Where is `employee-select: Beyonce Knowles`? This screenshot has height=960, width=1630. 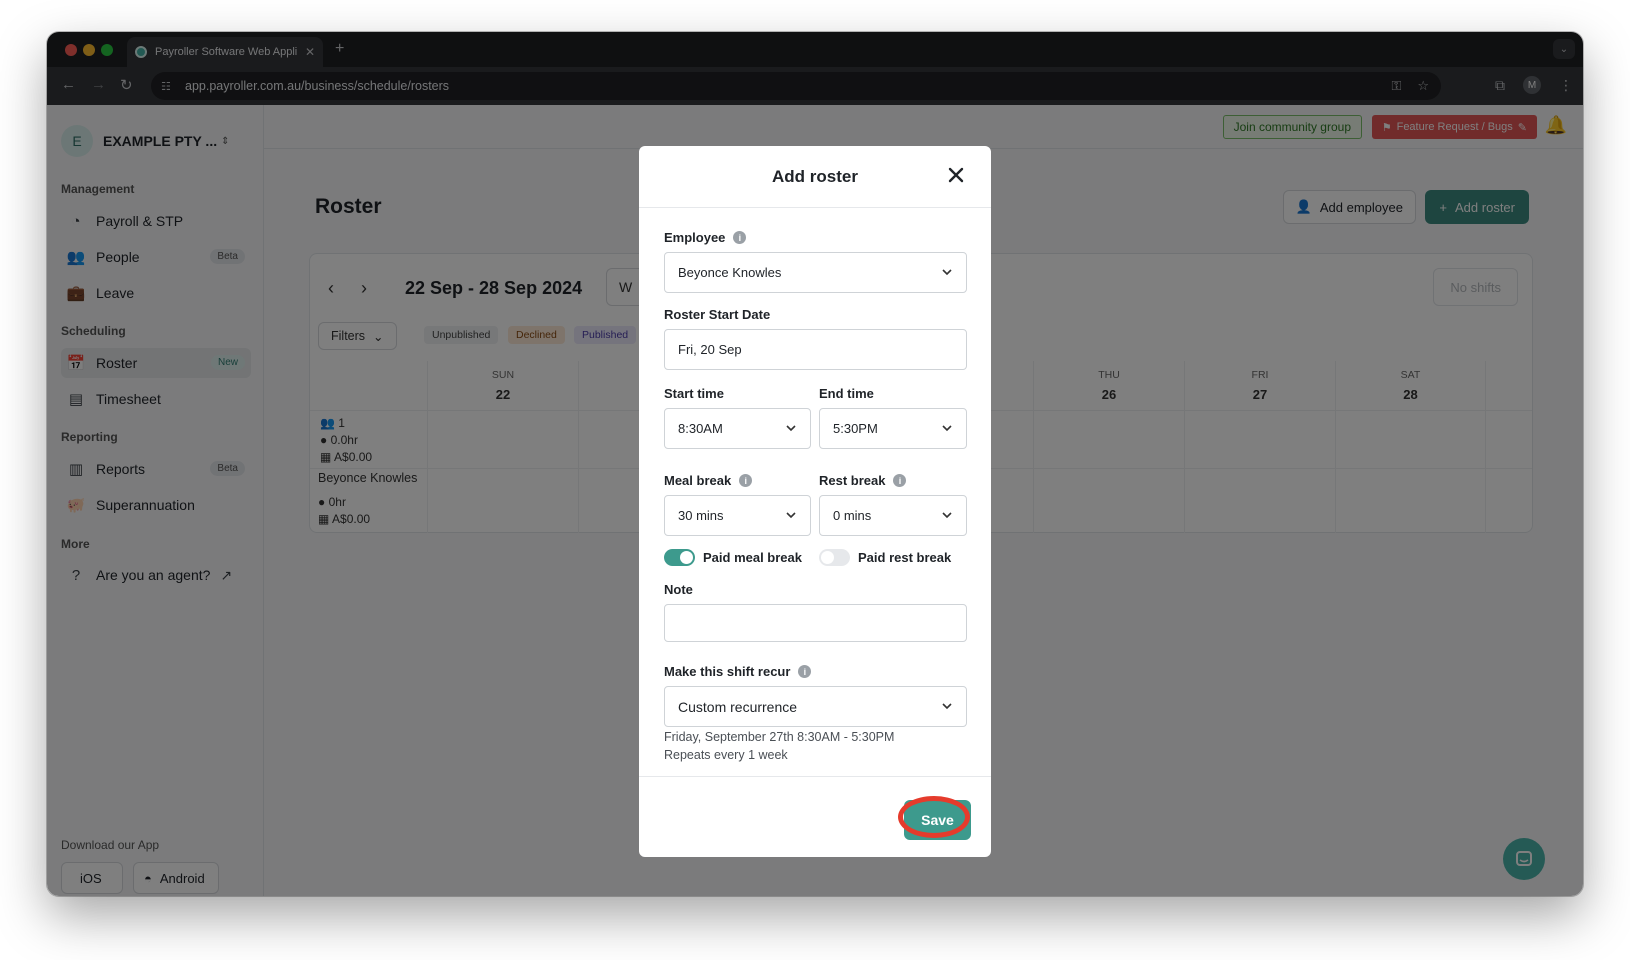 employee-select: Beyonce Knowles is located at coordinates (815, 272).